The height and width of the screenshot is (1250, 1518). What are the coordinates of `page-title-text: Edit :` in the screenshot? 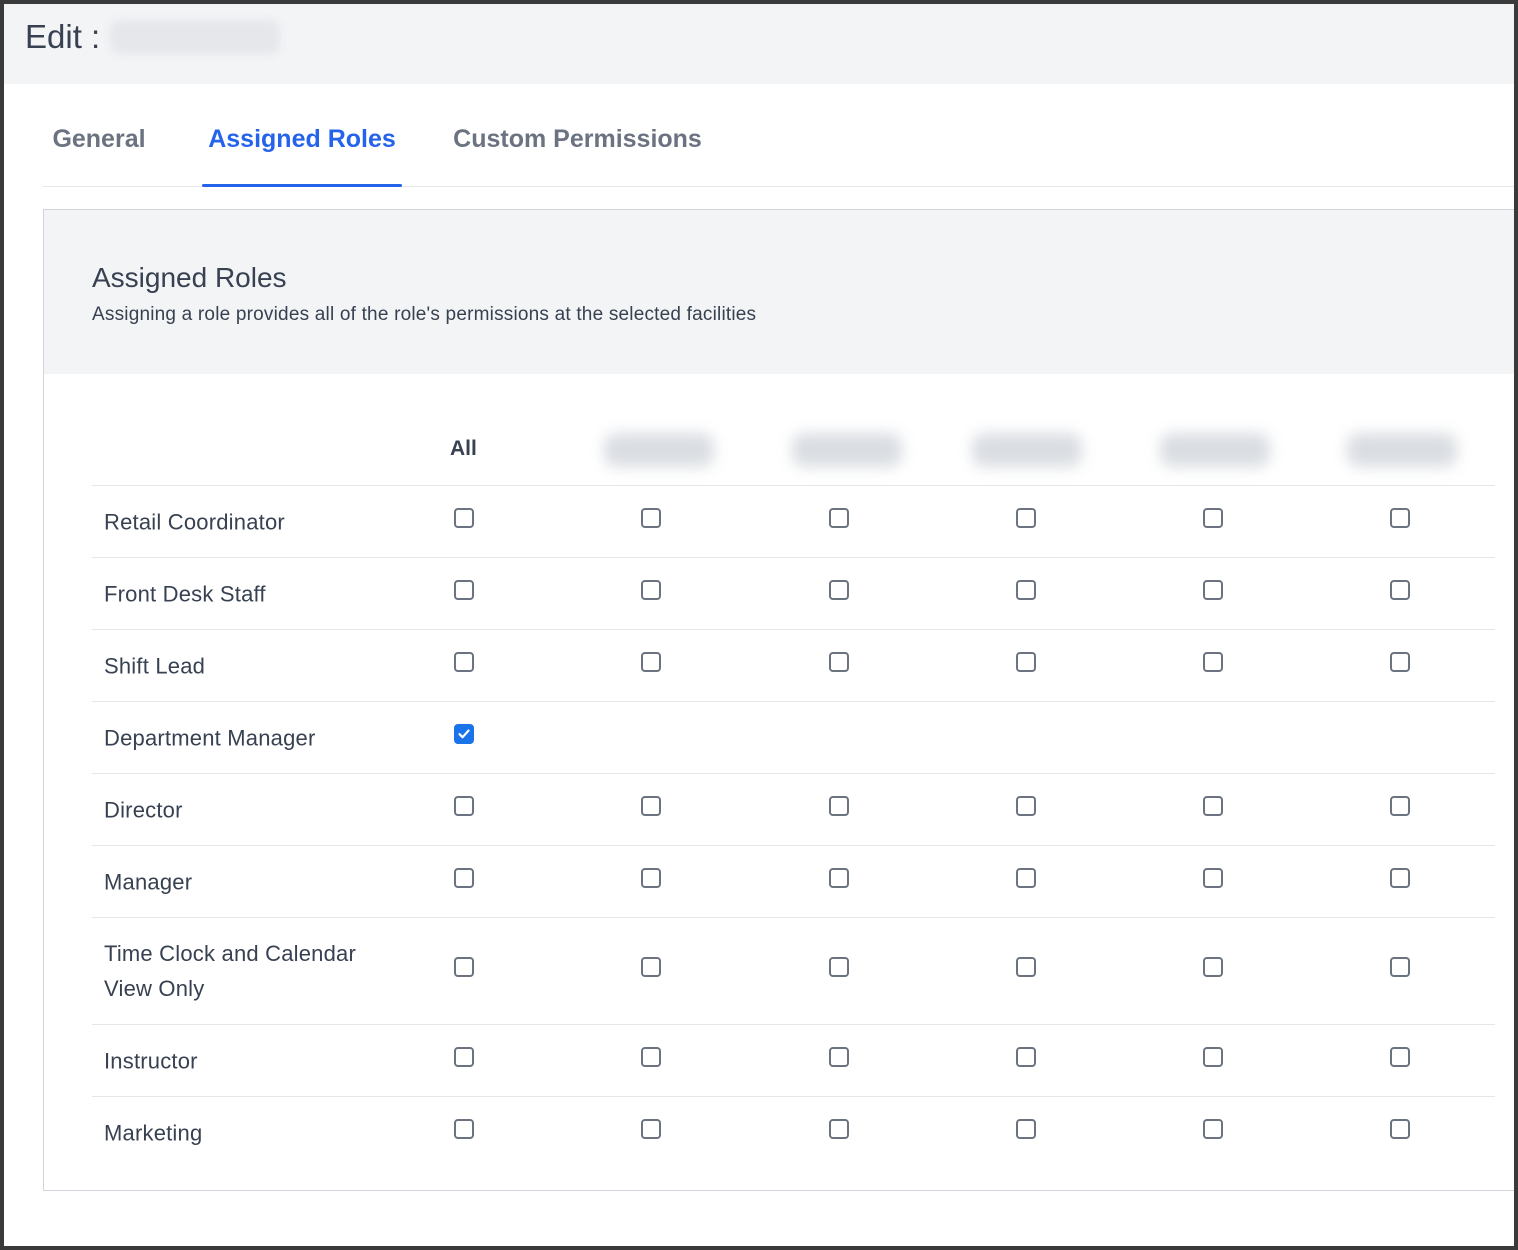 It's located at (63, 36).